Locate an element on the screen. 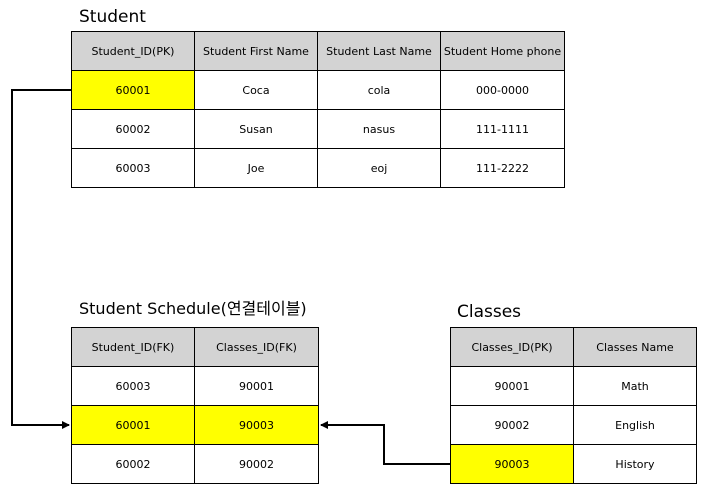  column-header-classes-id-fk: Classes_ID(FK) is located at coordinates (256, 347).